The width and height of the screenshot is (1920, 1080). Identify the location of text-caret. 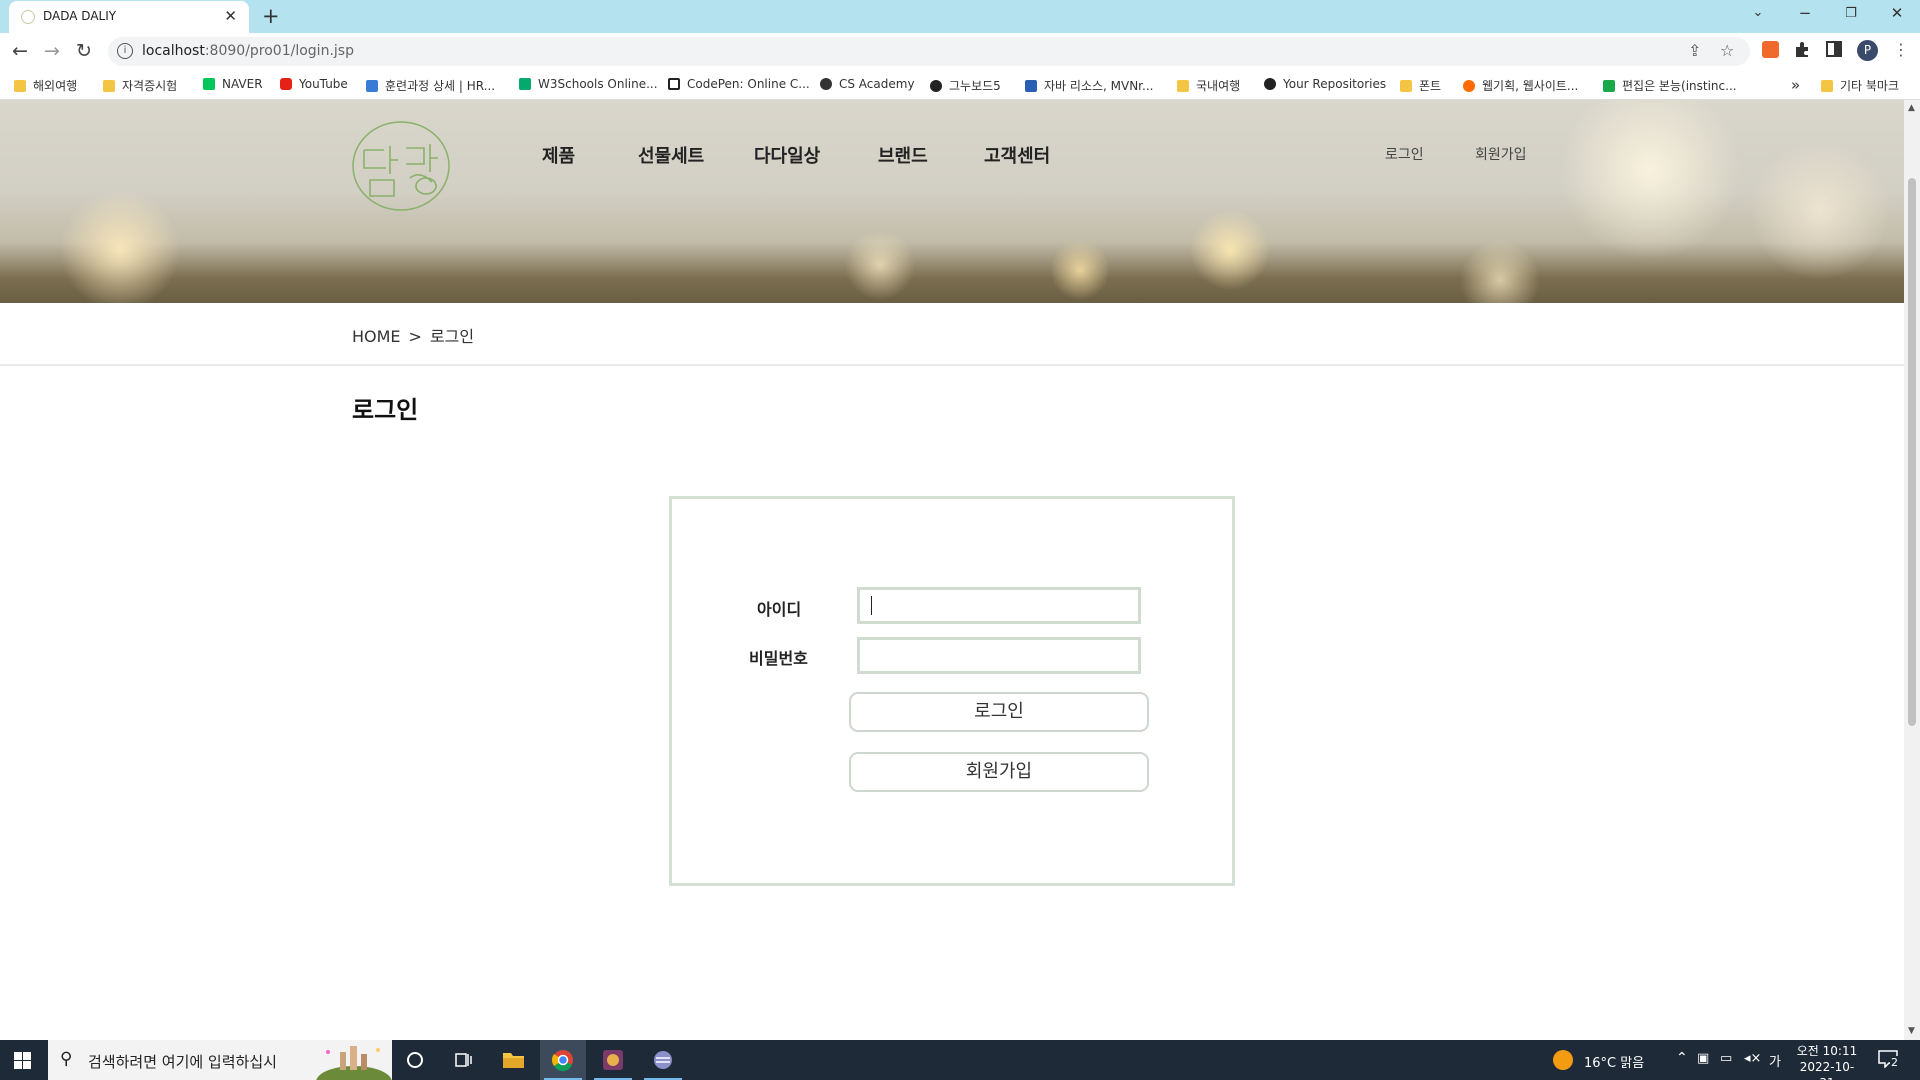
(871, 605).